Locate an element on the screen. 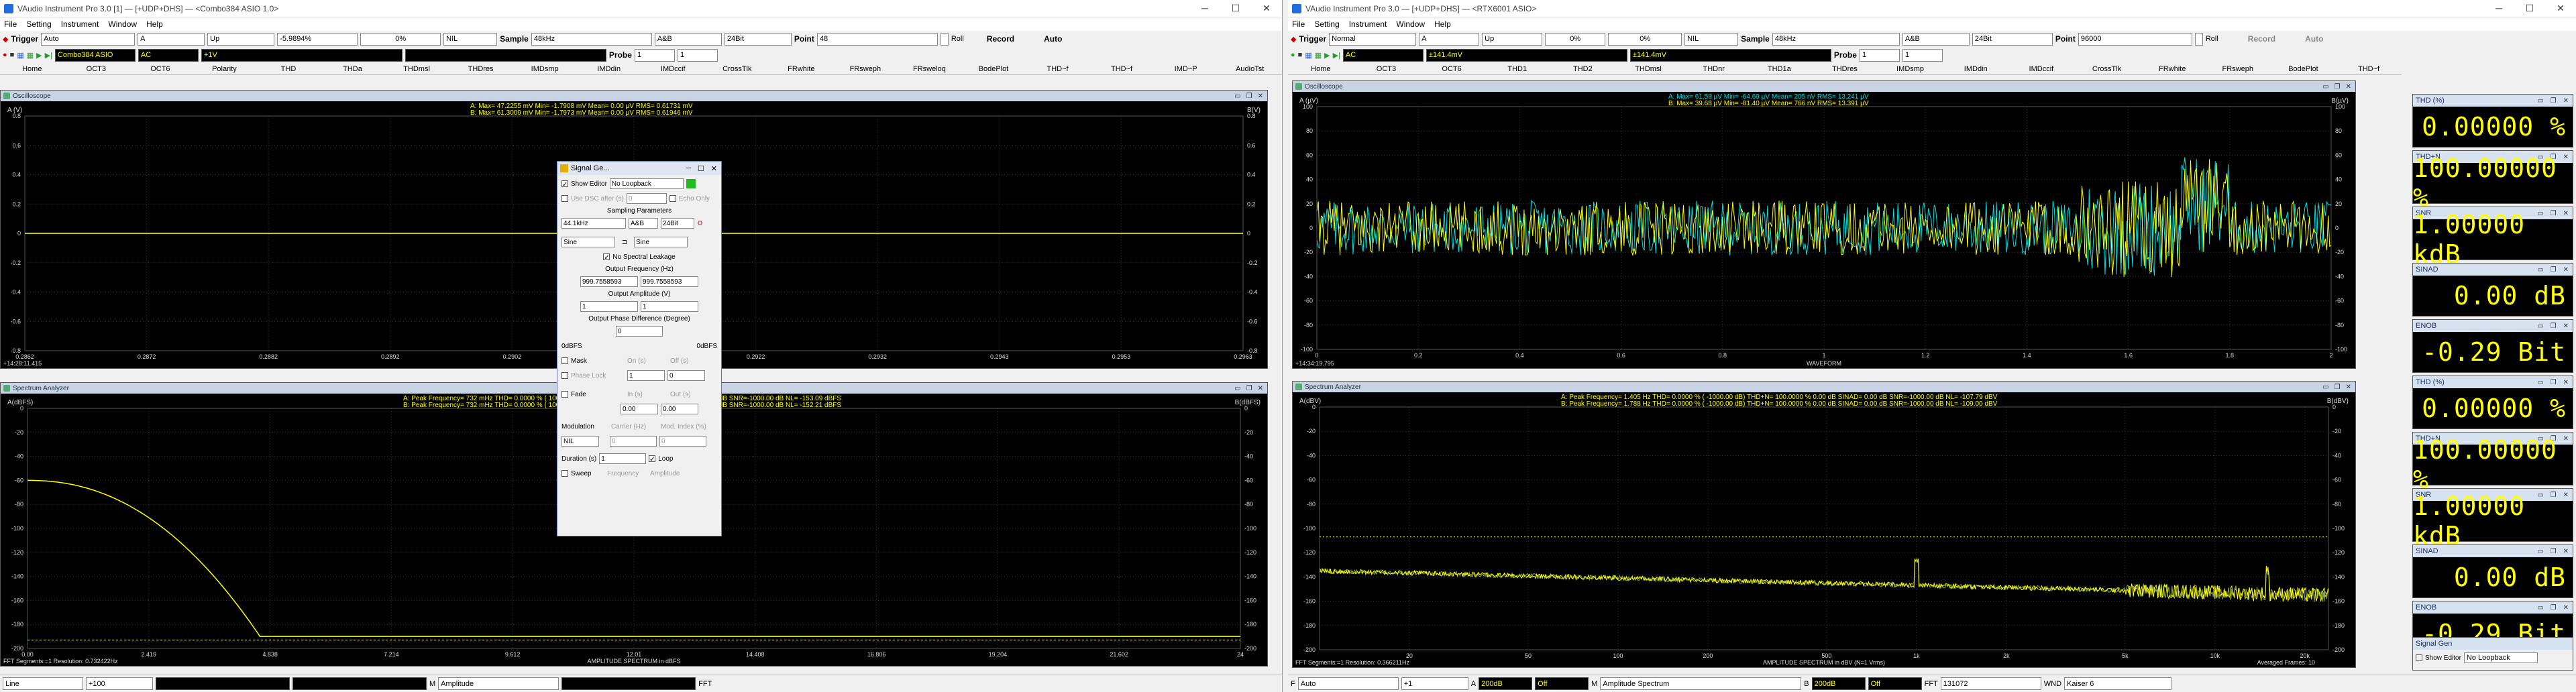 The height and width of the screenshot is (692, 2576). bottom-mode-select: Auto is located at coordinates (1348, 683).